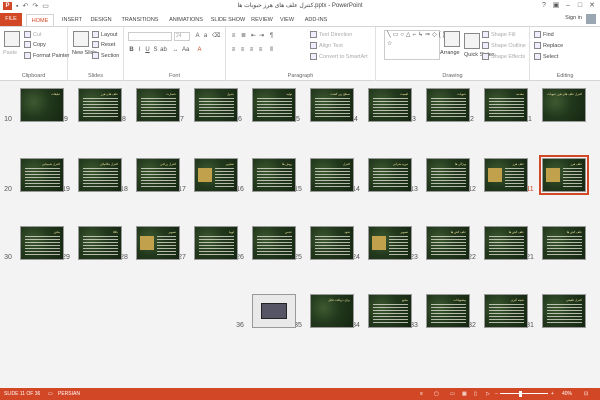 The width and height of the screenshot is (600, 400). Describe the element at coordinates (158, 105) in the screenshot. I see `slide-thumbnail: خسارت` at that location.